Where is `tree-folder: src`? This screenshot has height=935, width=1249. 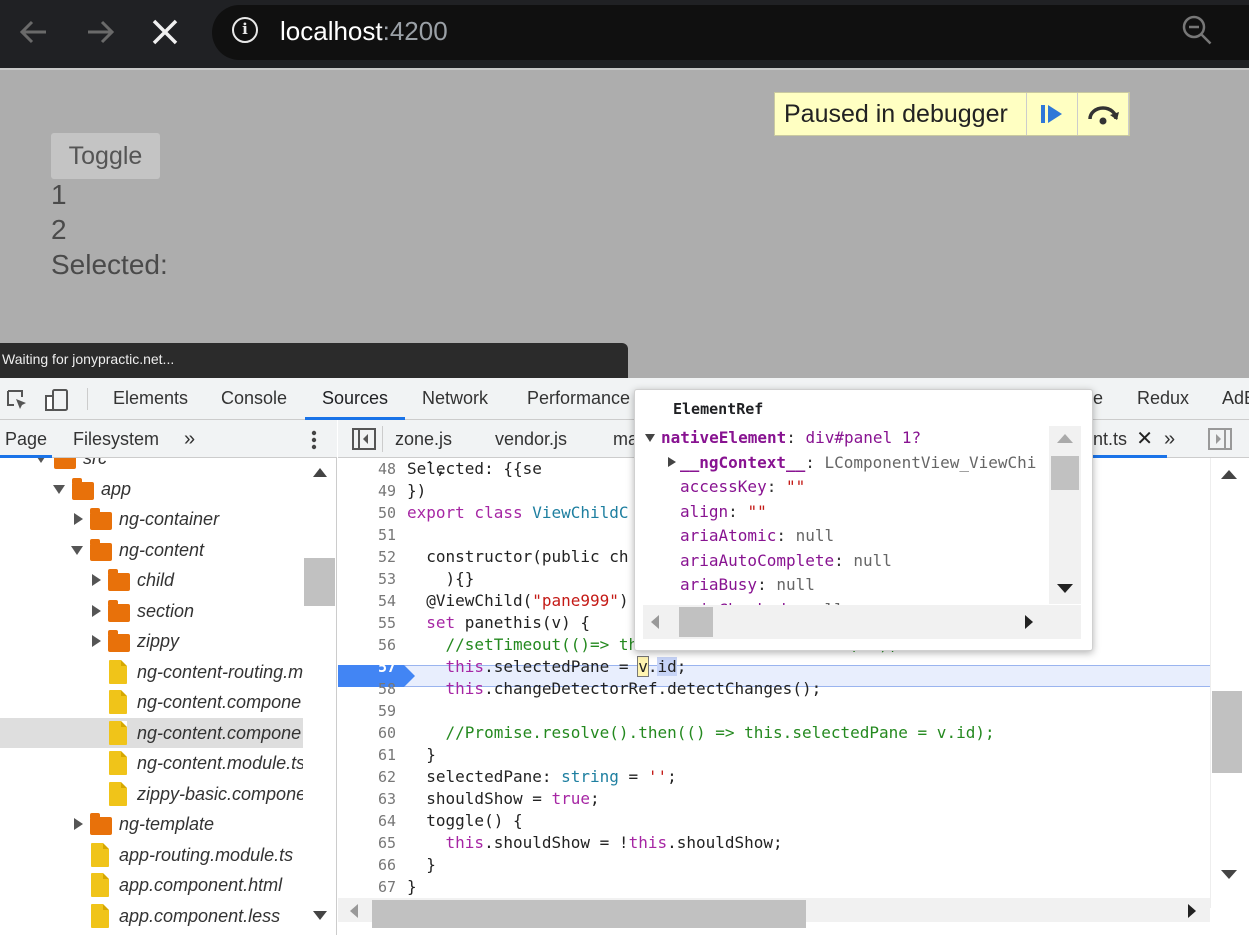
tree-folder: src is located at coordinates (151, 465).